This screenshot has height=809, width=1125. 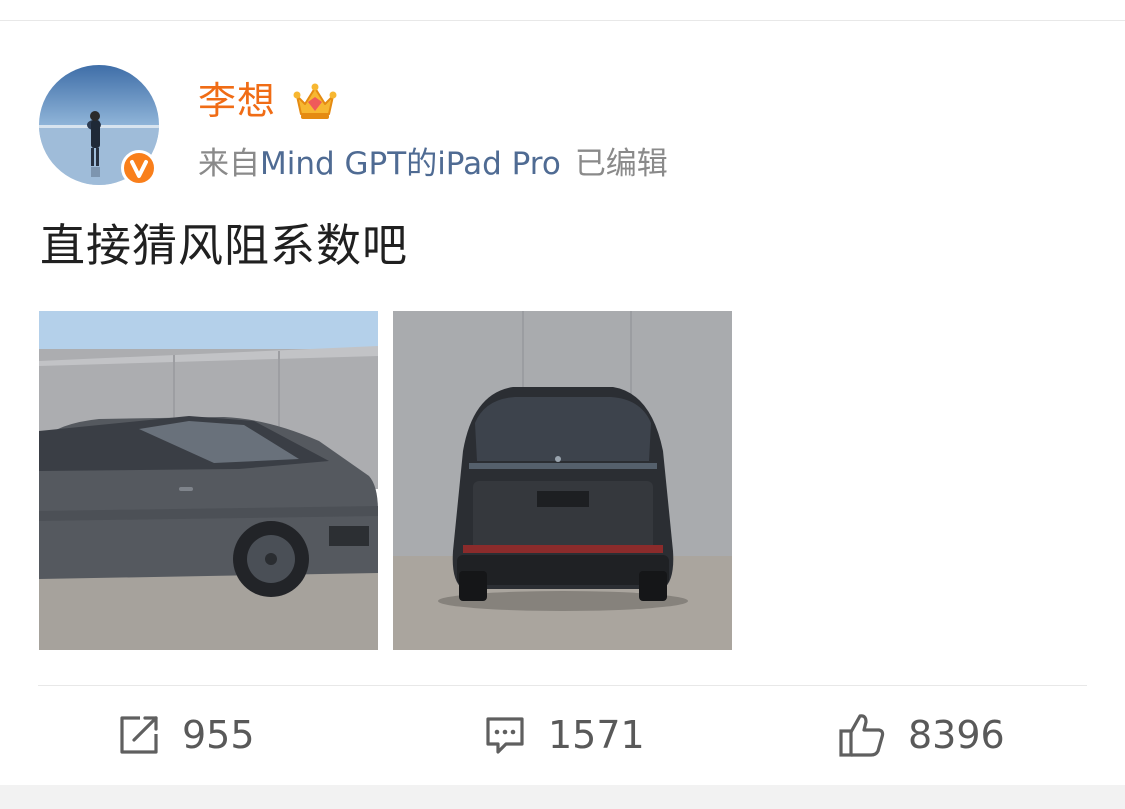 I want to click on repost-count: 955, so click(x=218, y=735).